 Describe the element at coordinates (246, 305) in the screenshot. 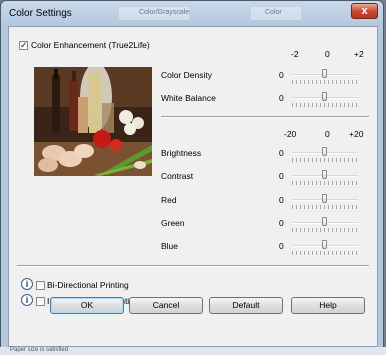

I see `default-button: Default` at that location.